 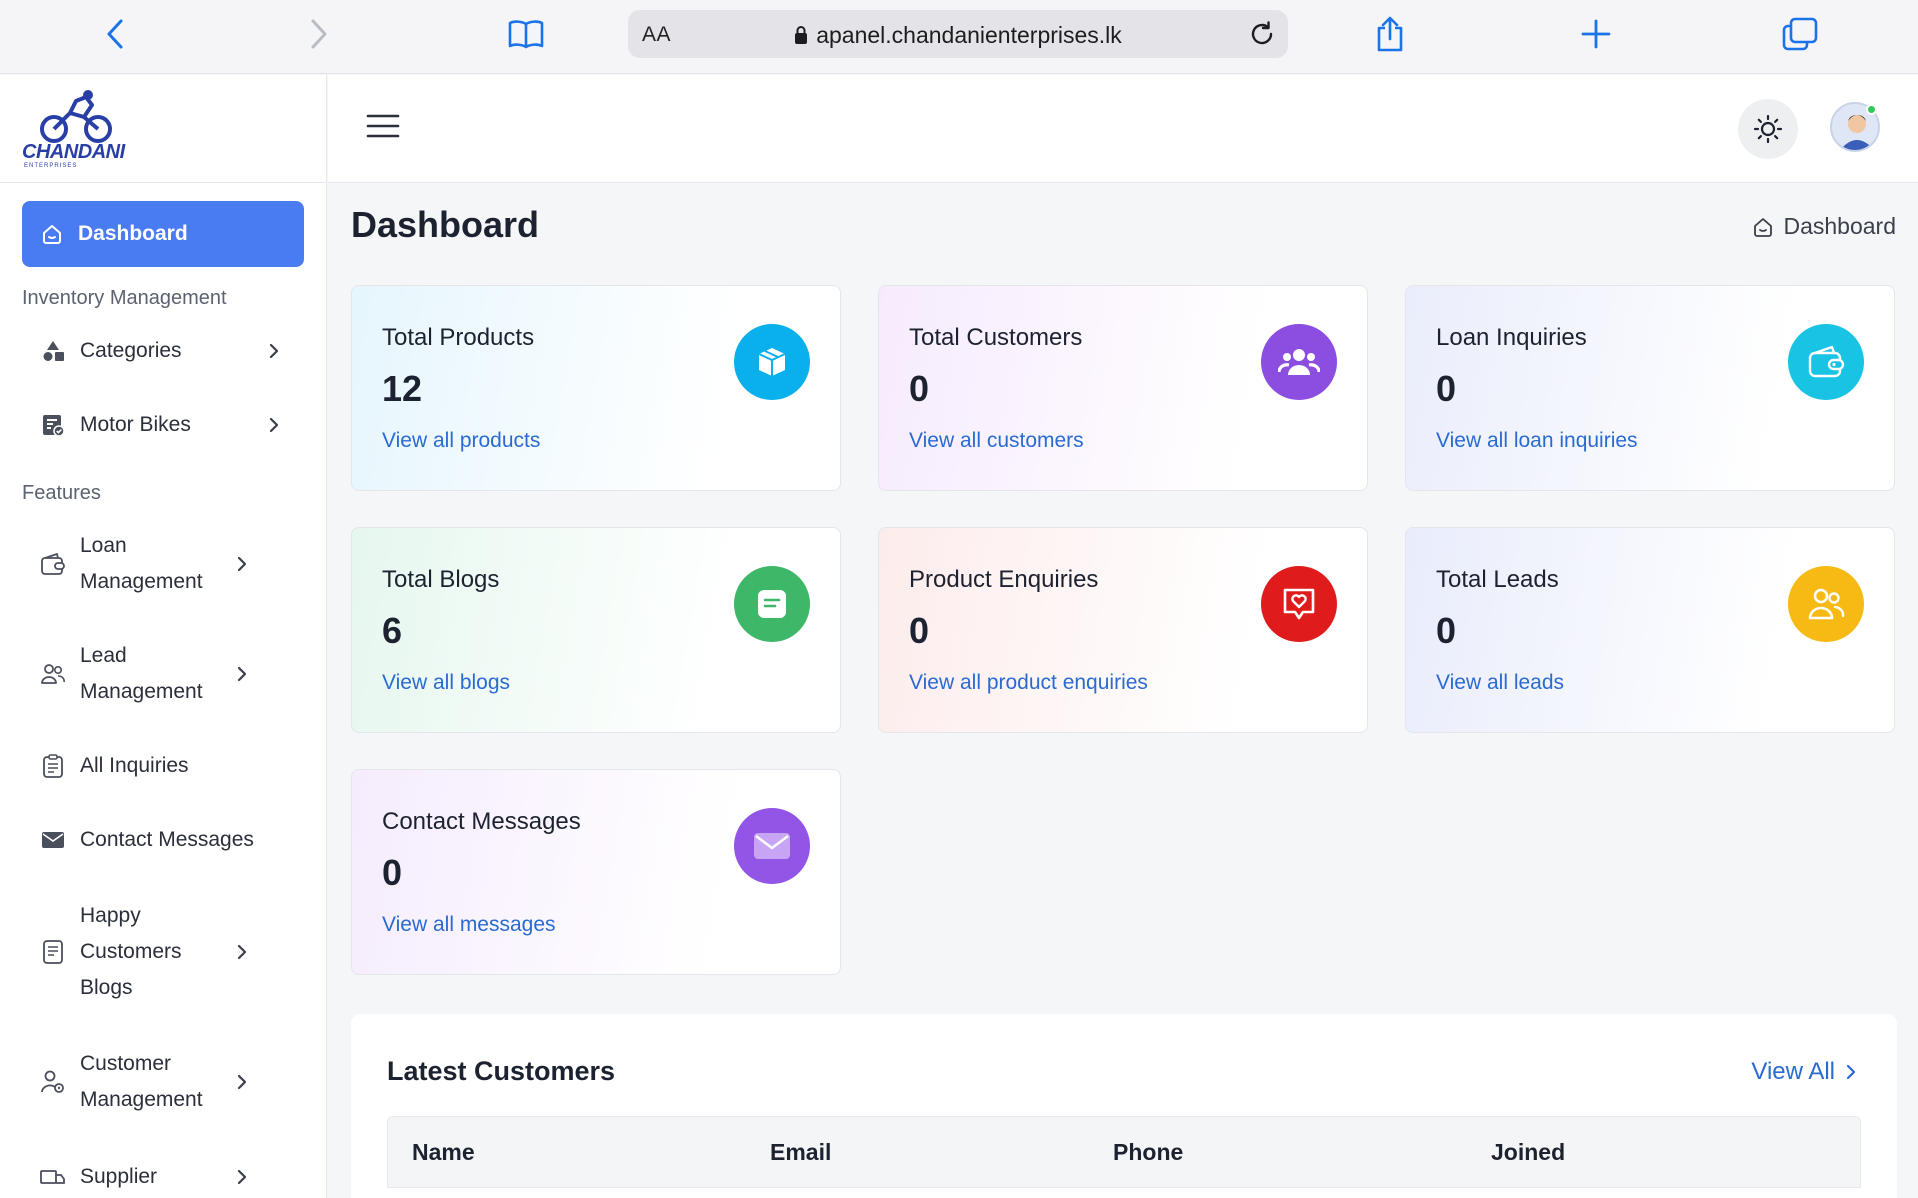 I want to click on column-header-joined: Joined, so click(x=1528, y=1152).